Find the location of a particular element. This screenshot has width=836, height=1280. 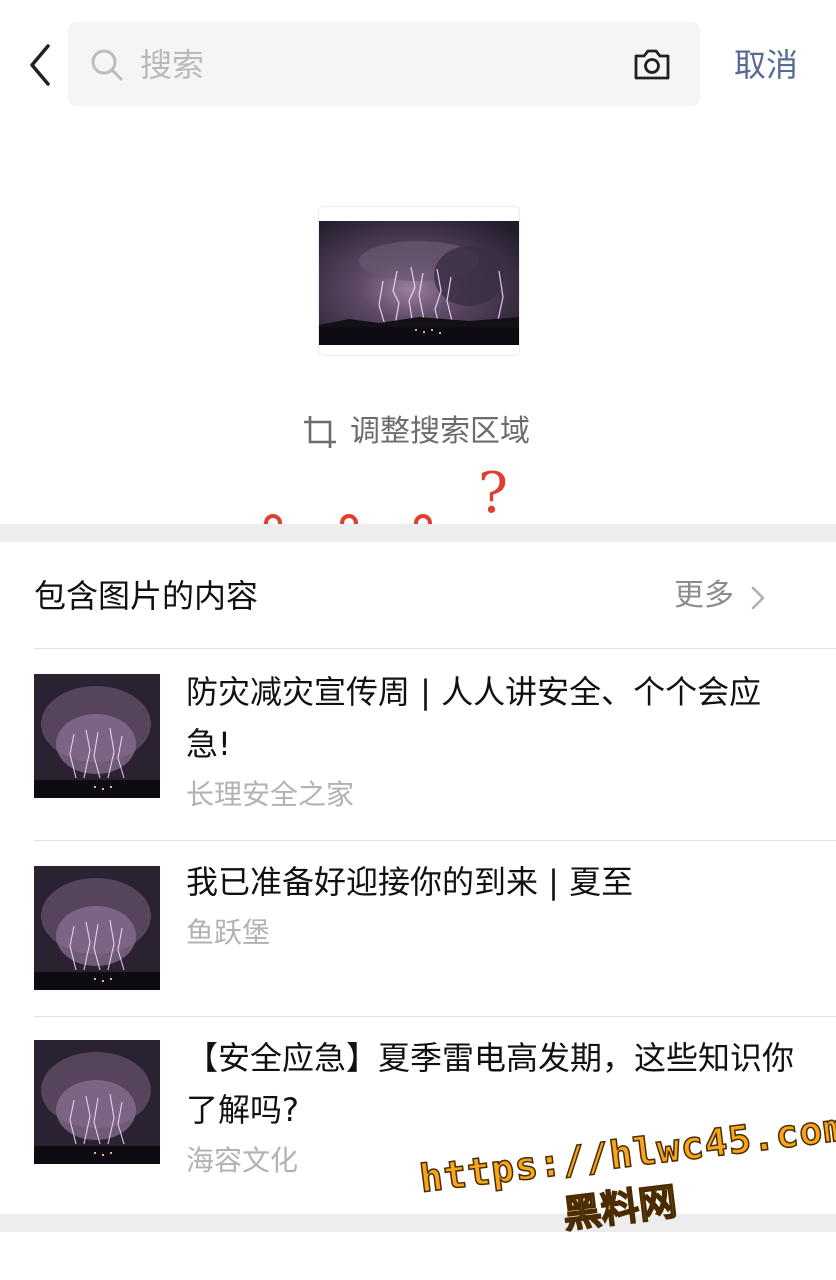

cancel-button: 取消 is located at coordinates (766, 65).